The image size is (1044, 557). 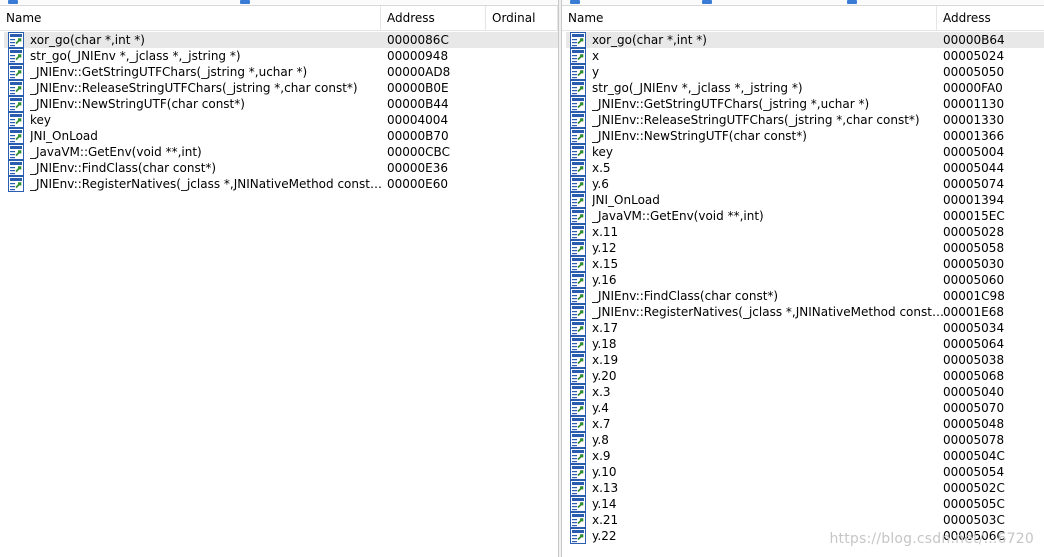 I want to click on export-row: y.18 00005064, so click(x=805, y=344).